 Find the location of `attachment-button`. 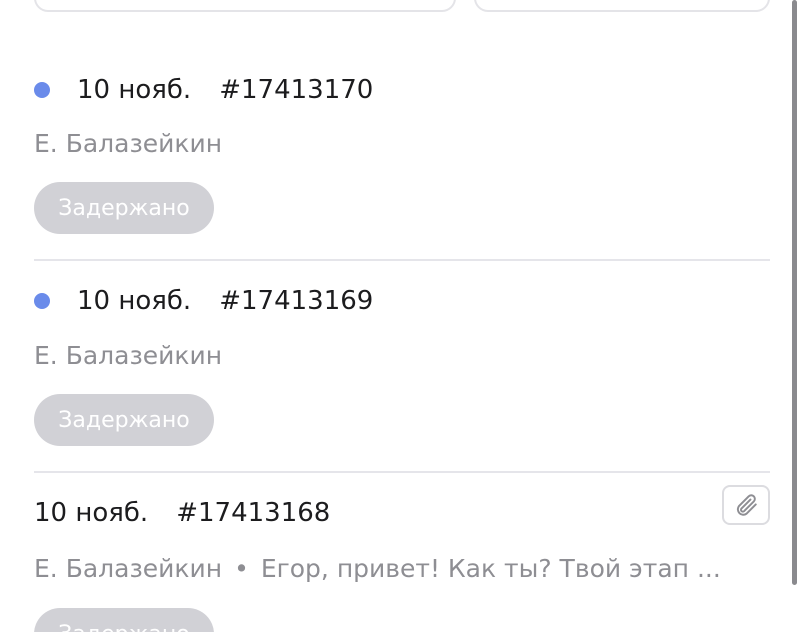

attachment-button is located at coordinates (746, 505).